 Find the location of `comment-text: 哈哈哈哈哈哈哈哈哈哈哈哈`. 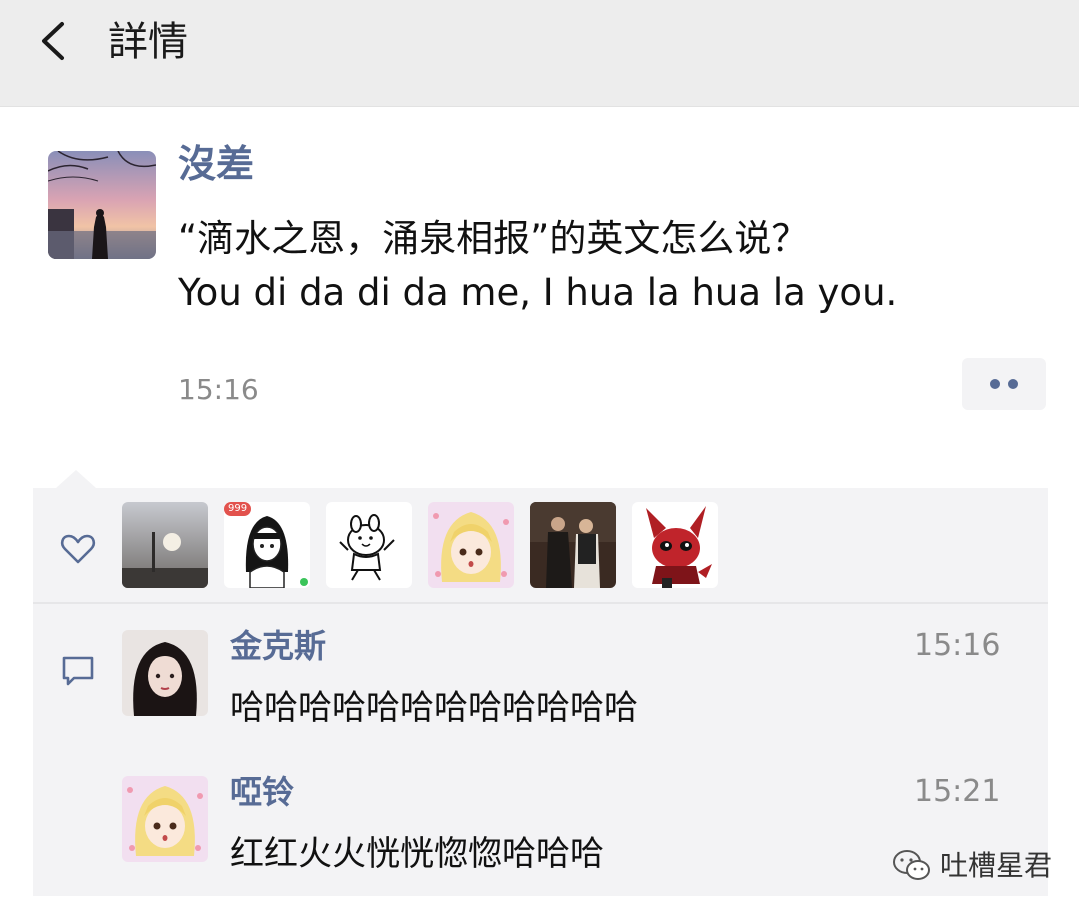

comment-text: 哈哈哈哈哈哈哈哈哈哈哈哈 is located at coordinates (434, 708).